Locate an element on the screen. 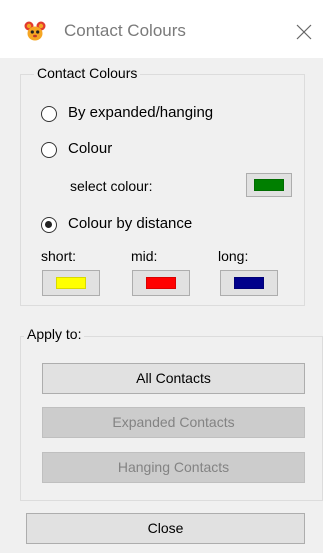 This screenshot has height=553, width=323. radio-colour-by-distance-label: Colour by distance is located at coordinates (130, 223).